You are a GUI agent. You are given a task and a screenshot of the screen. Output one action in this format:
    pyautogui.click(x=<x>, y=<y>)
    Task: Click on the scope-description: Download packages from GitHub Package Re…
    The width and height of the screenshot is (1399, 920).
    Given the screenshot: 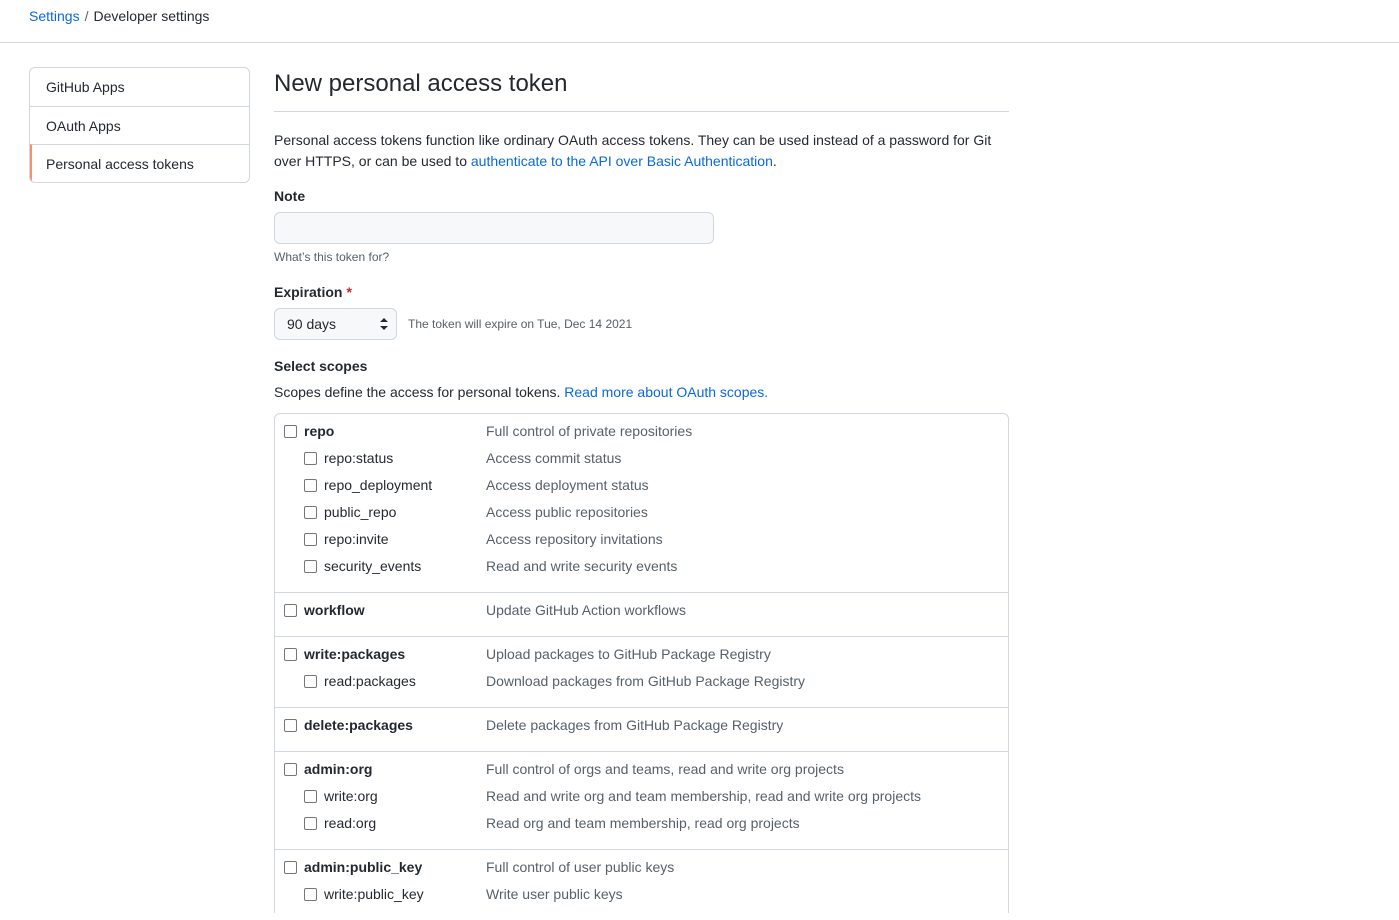 What is the action you would take?
    pyautogui.click(x=646, y=681)
    